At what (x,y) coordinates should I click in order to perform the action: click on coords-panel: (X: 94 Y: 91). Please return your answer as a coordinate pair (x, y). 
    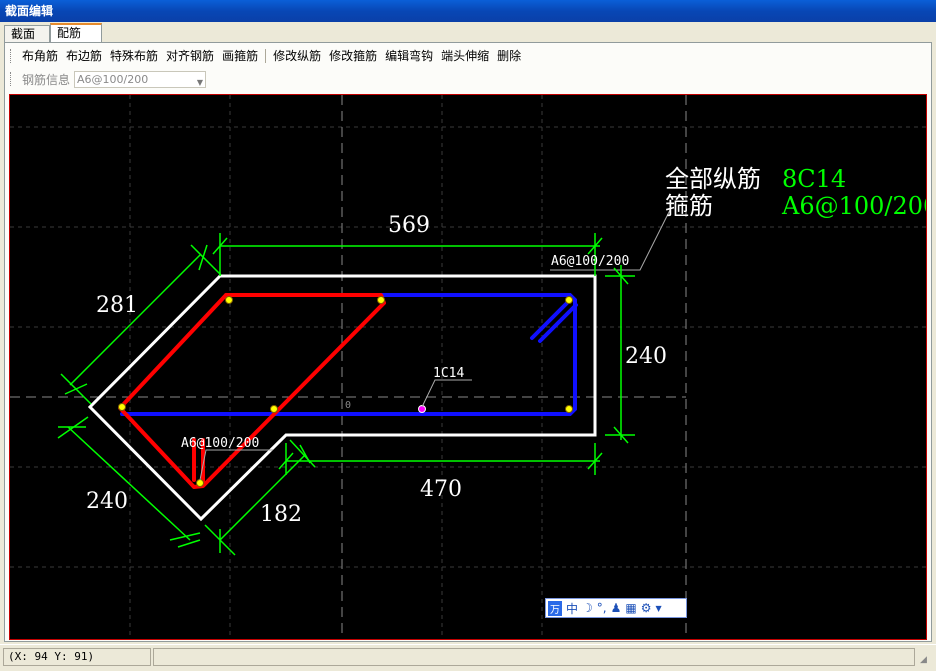
    Looking at the image, I should click on (77, 657).